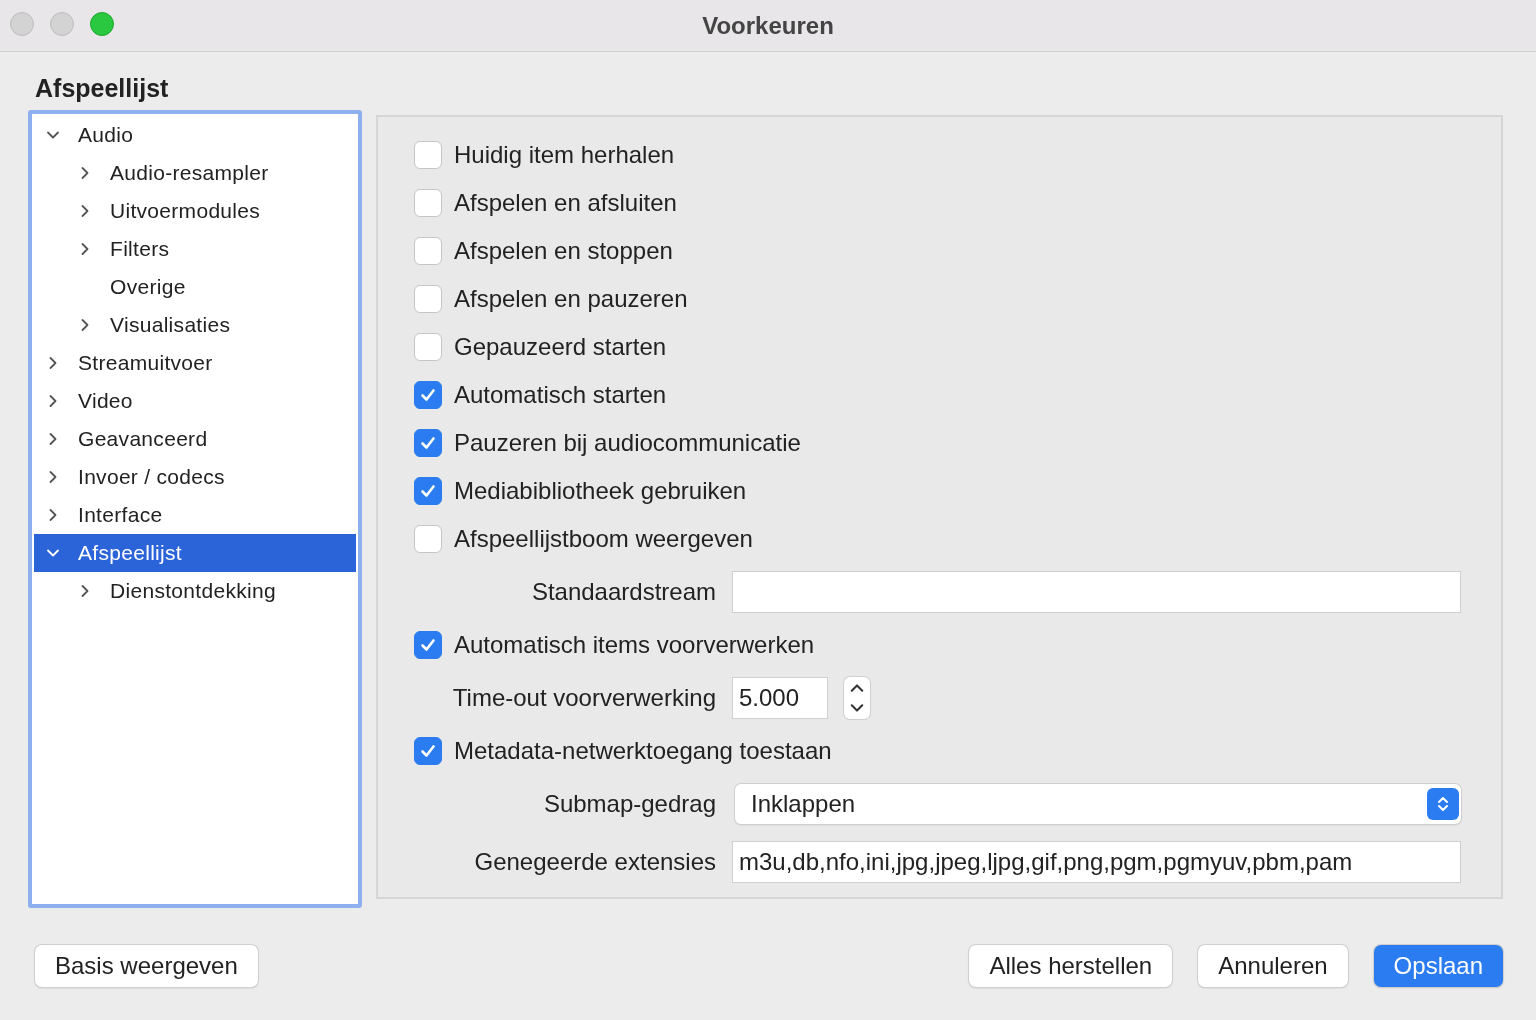 The image size is (1536, 1020). What do you see at coordinates (583, 698) in the screenshot?
I see `field-label: Time-out voorverwerking` at bounding box center [583, 698].